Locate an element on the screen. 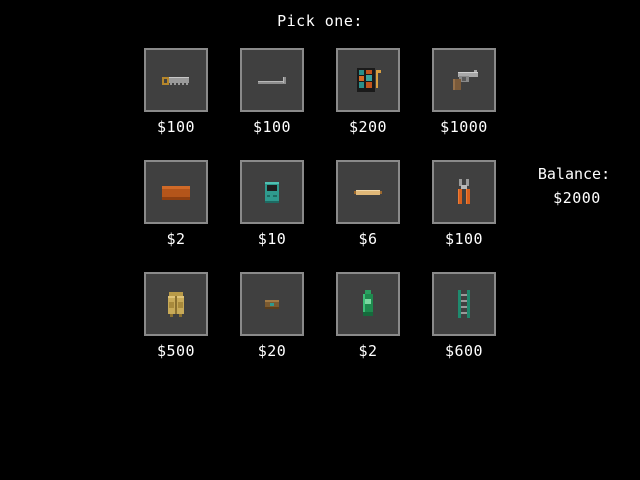 Image resolution: width=640 pixels, height=480 pixels. food-can-icon is located at coordinates (272, 304).